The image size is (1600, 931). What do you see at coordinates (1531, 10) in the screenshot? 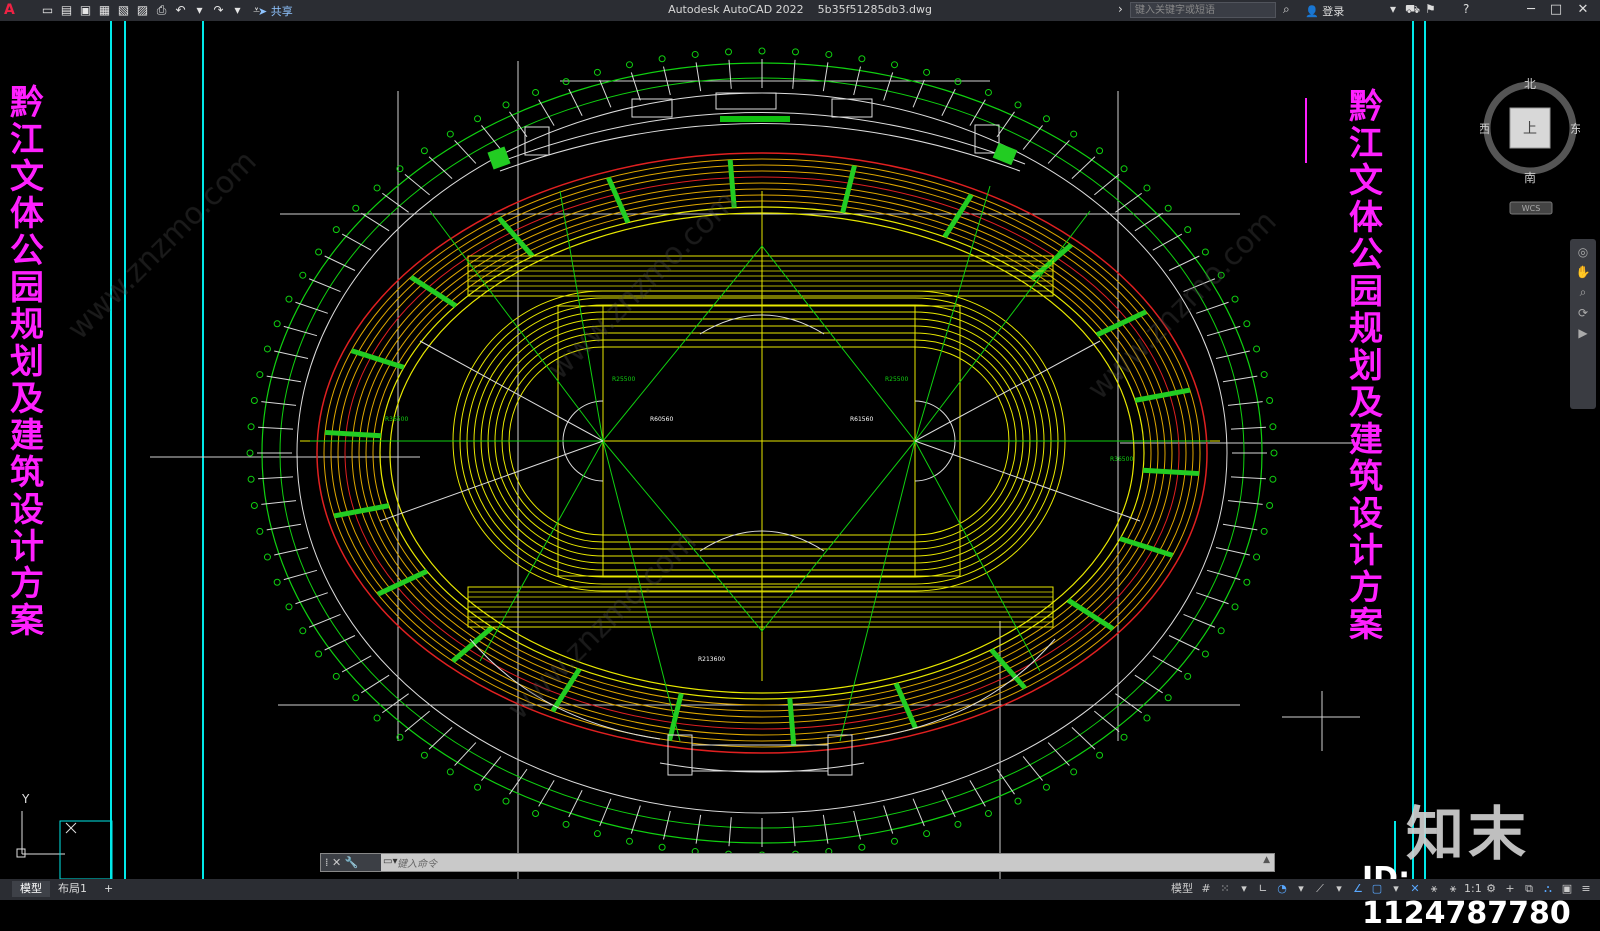
I see `minimize-icon: ─` at bounding box center [1531, 10].